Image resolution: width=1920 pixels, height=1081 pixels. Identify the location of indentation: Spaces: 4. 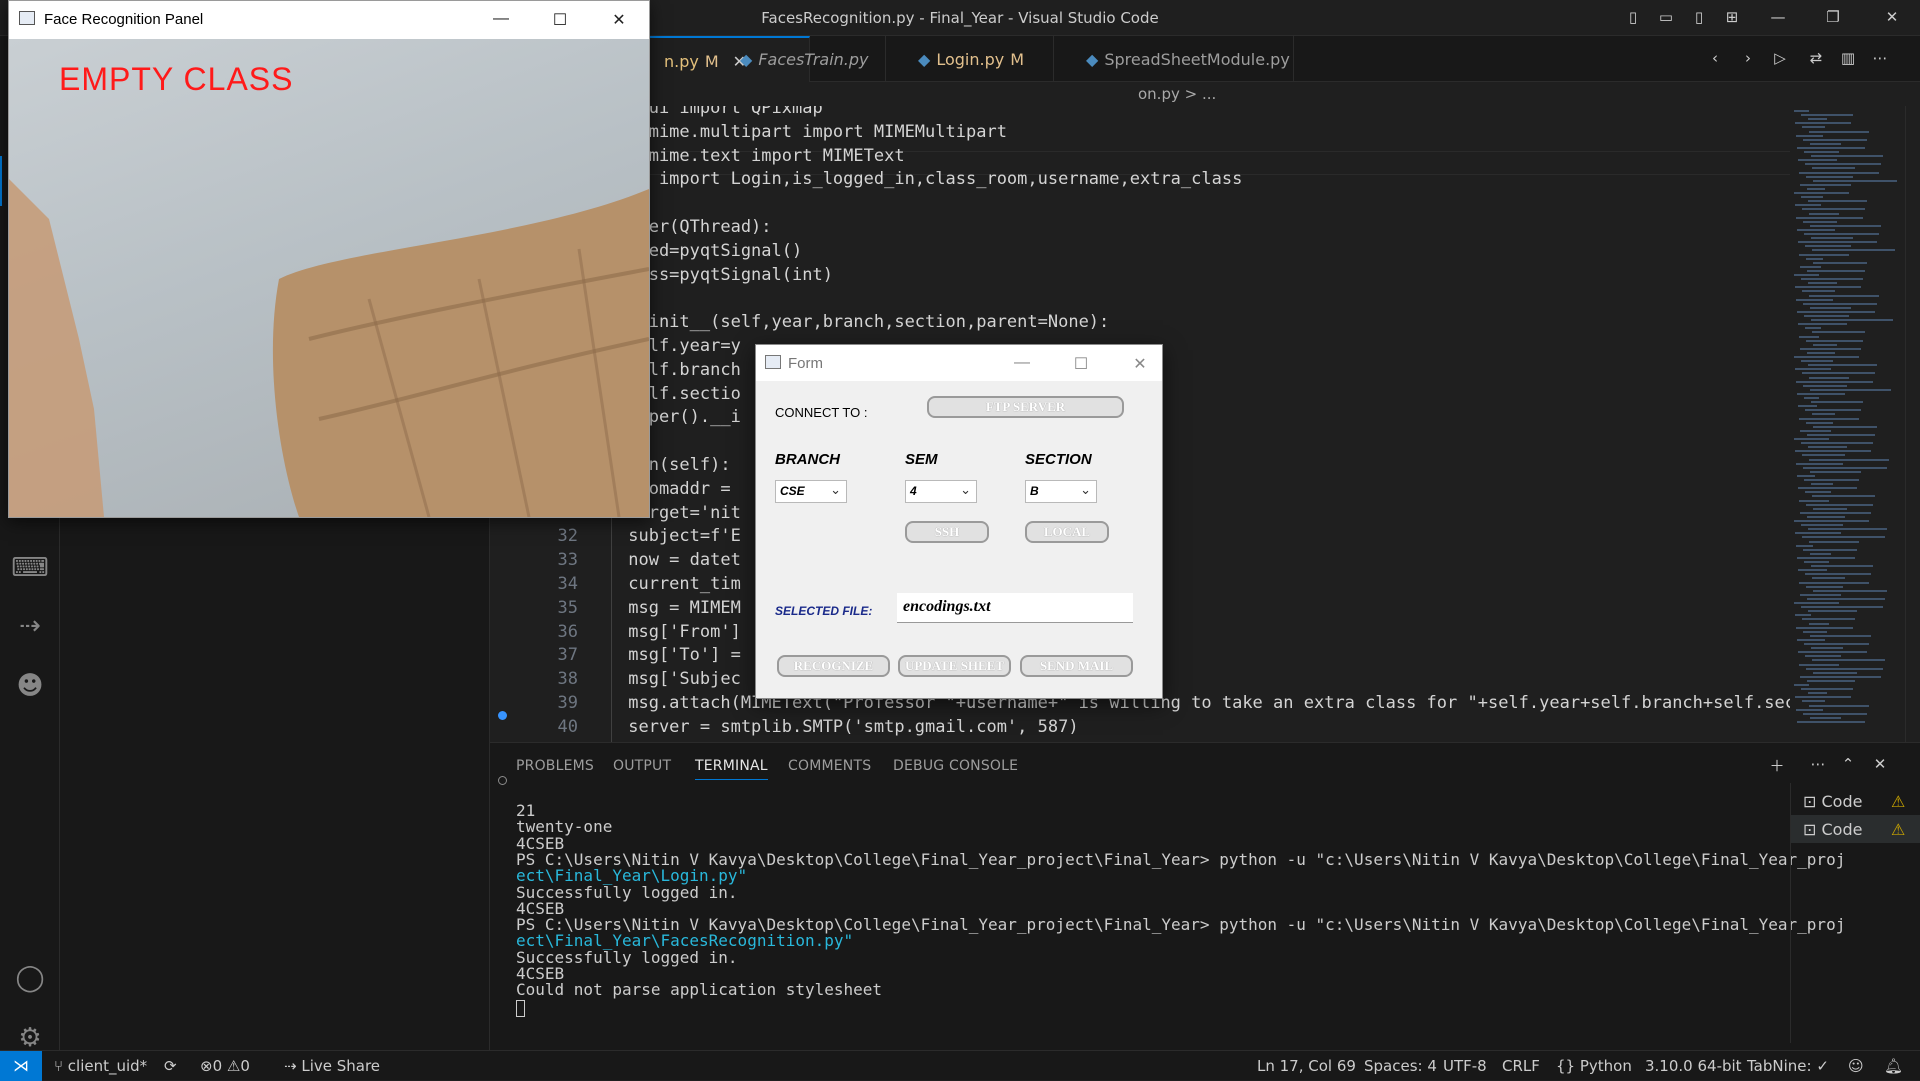
(1400, 1066).